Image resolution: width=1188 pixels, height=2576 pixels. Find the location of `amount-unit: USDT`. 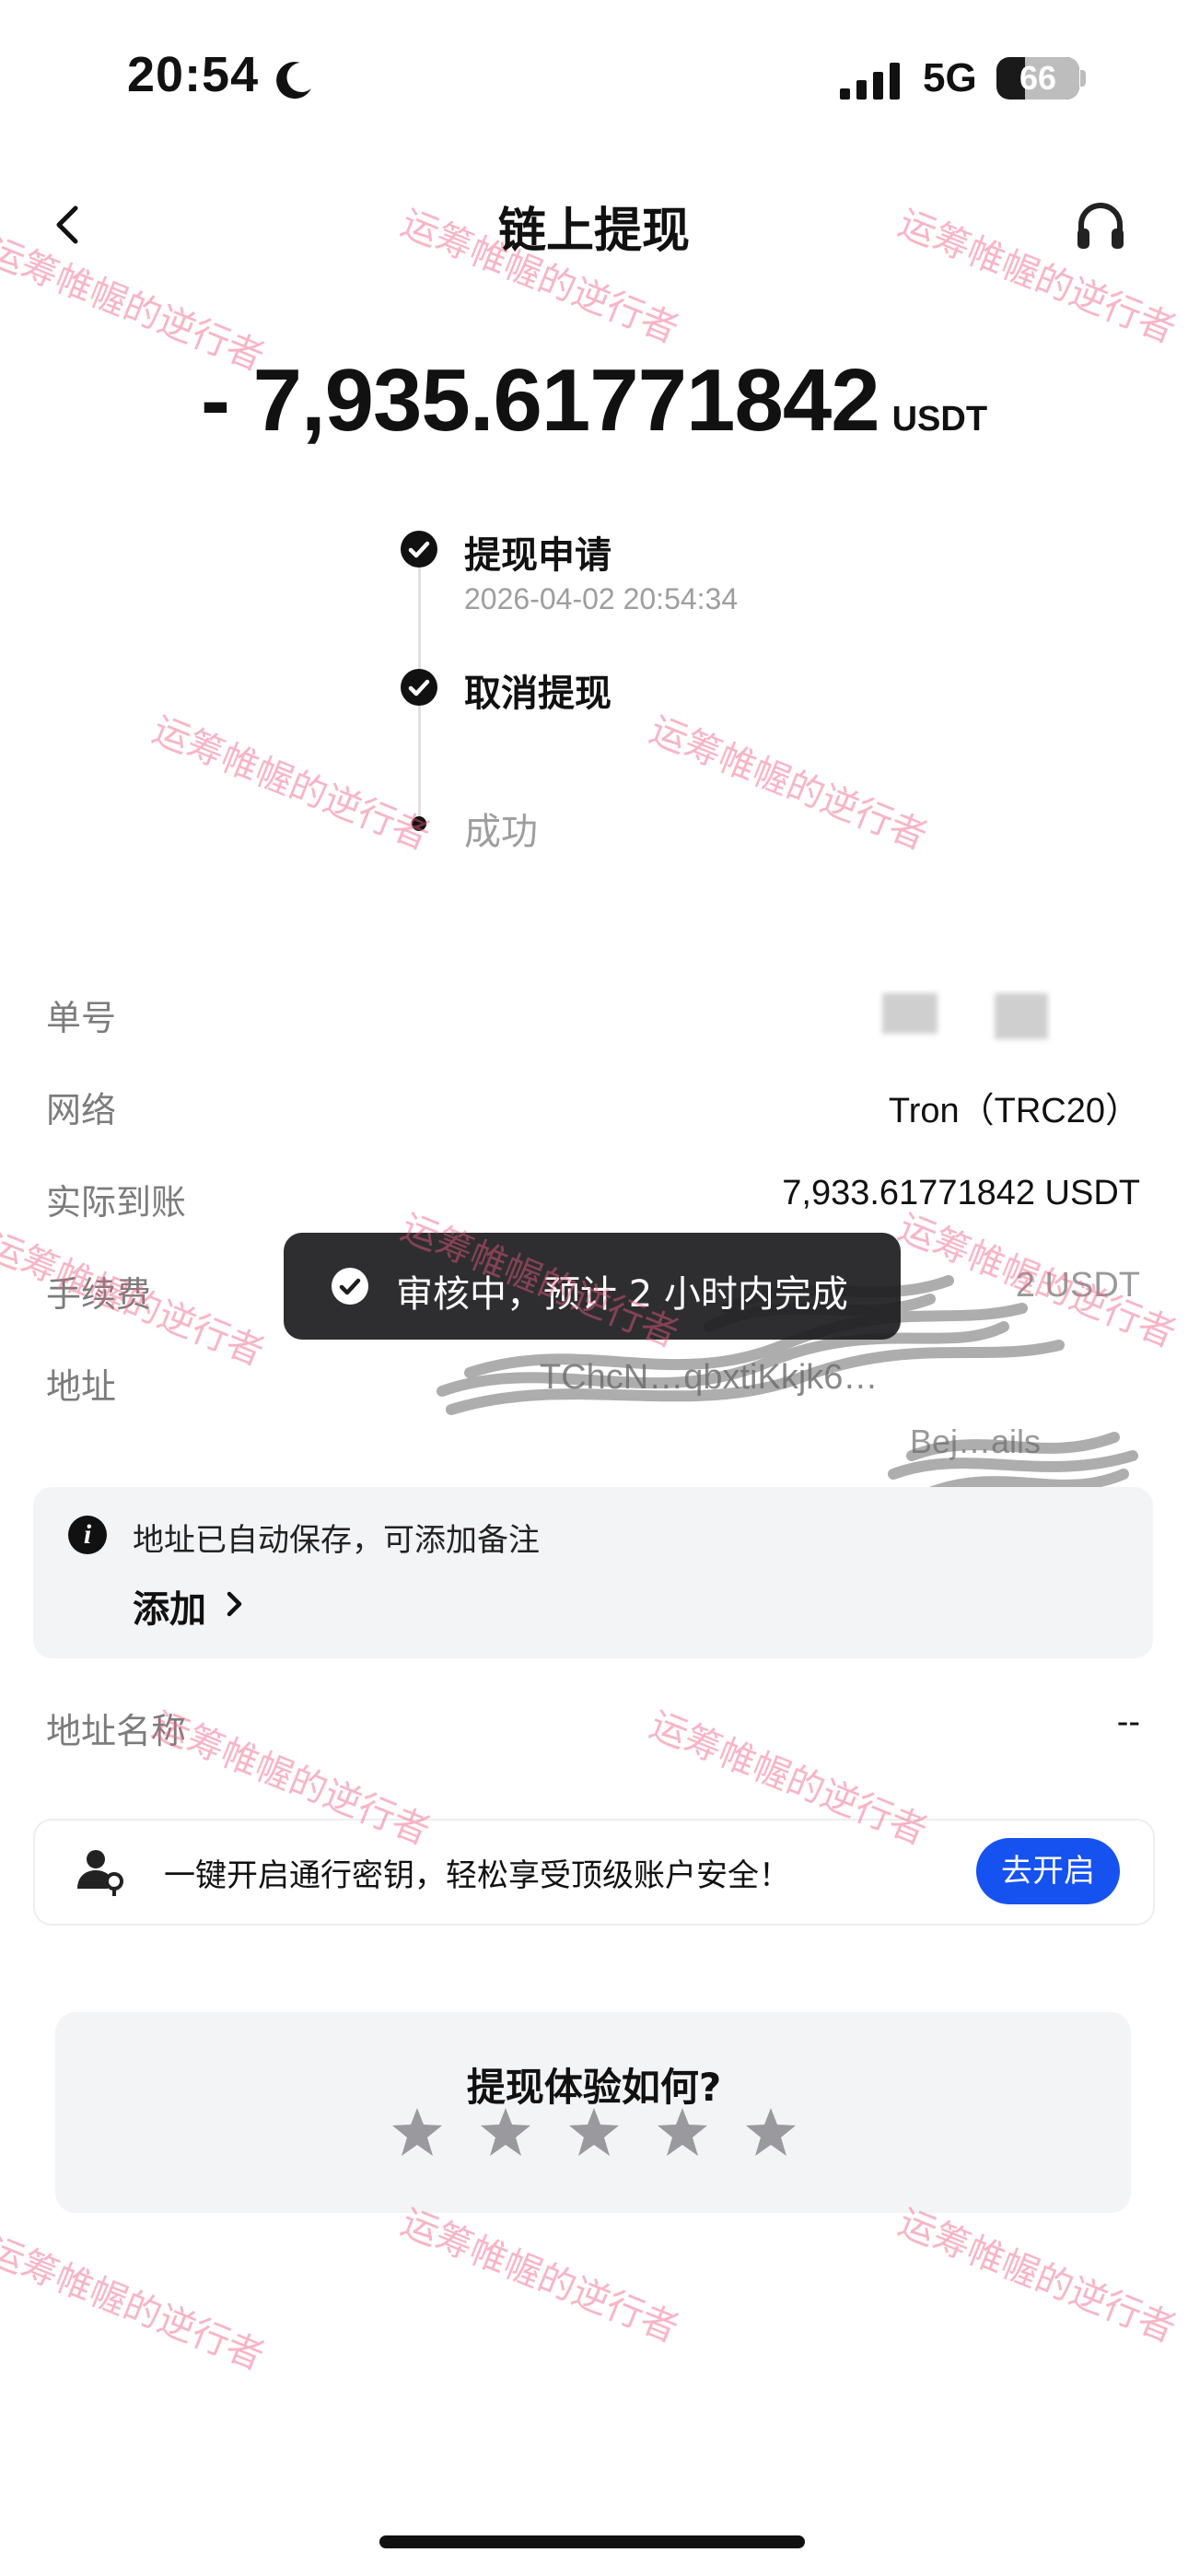

amount-unit: USDT is located at coordinates (939, 419).